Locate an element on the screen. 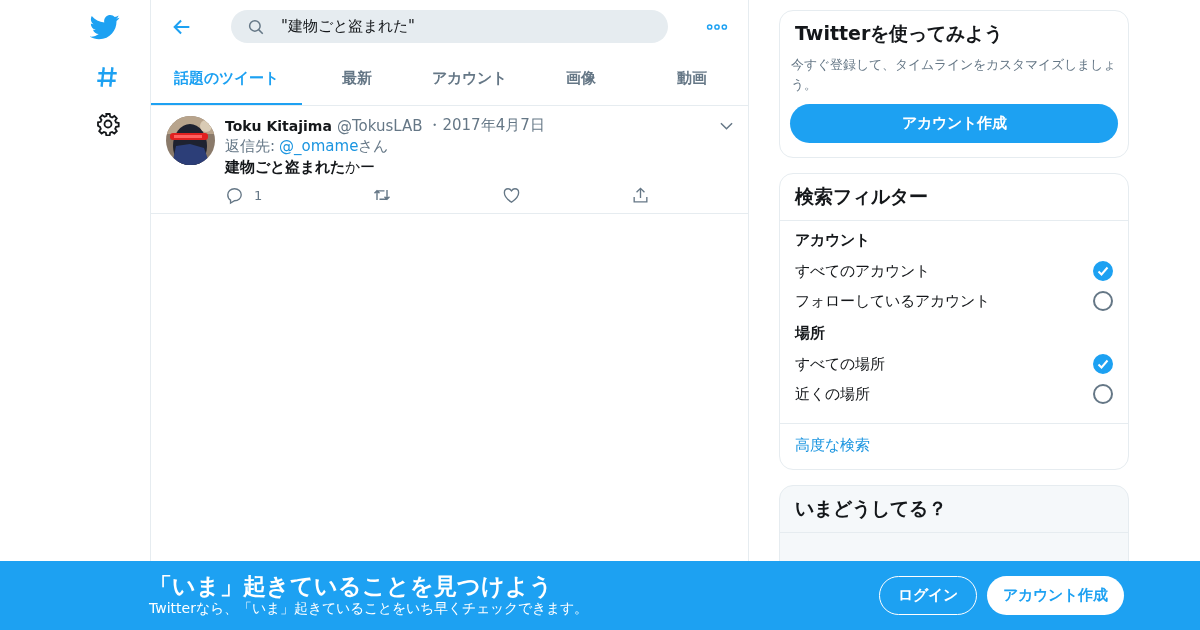 This screenshot has width=1200, height=630. bird-logo-icon is located at coordinates (105, 27).